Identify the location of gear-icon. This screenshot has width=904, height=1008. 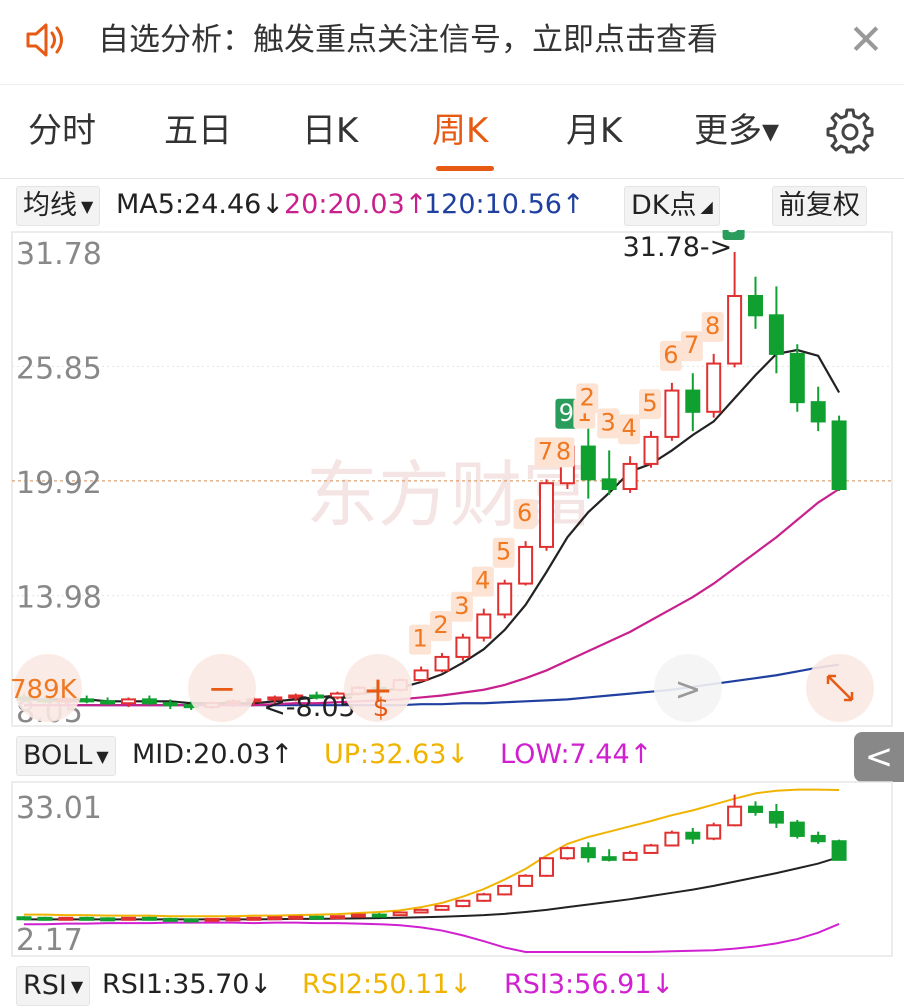
(850, 130).